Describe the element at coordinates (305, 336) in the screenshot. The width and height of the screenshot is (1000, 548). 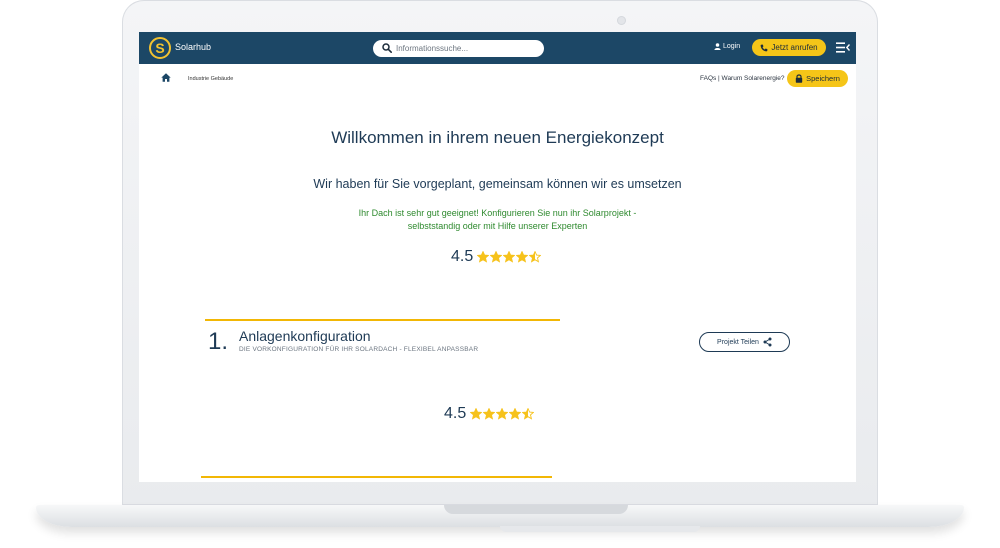
I see `step-title: Anlagenkonfiguration` at that location.